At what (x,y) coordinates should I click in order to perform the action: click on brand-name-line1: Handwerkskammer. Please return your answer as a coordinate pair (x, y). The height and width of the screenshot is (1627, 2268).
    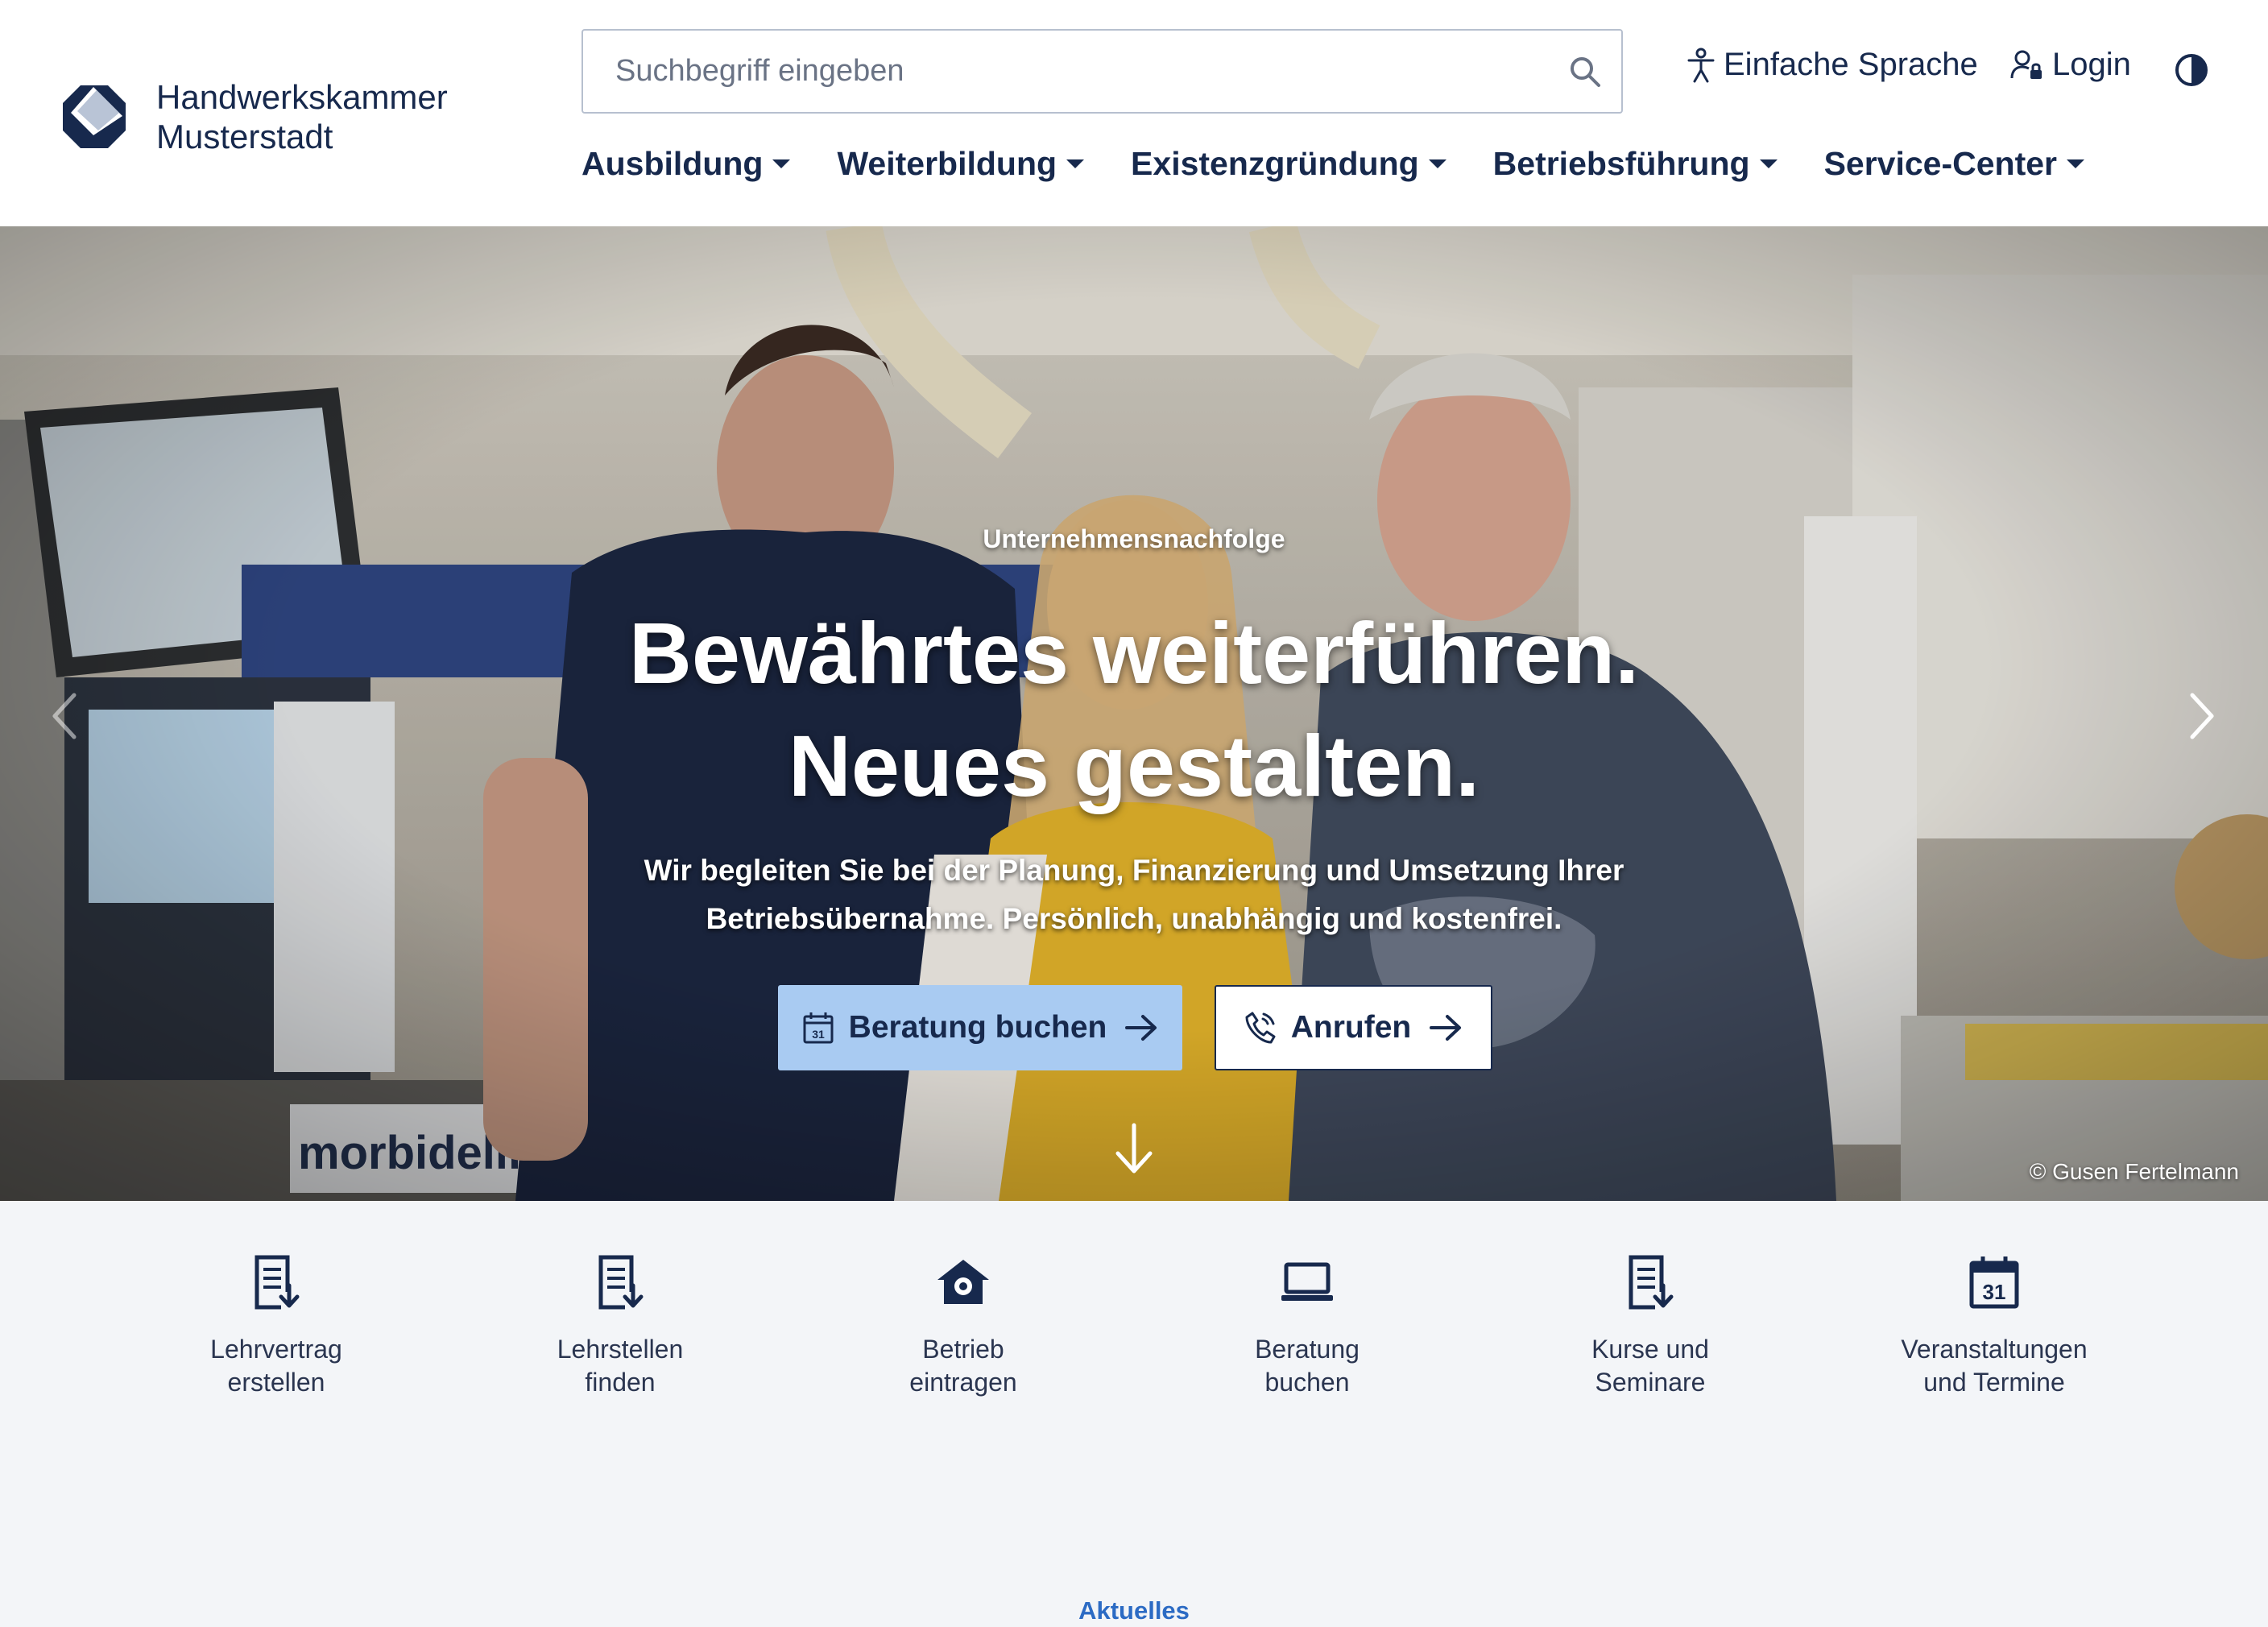
    Looking at the image, I should click on (302, 97).